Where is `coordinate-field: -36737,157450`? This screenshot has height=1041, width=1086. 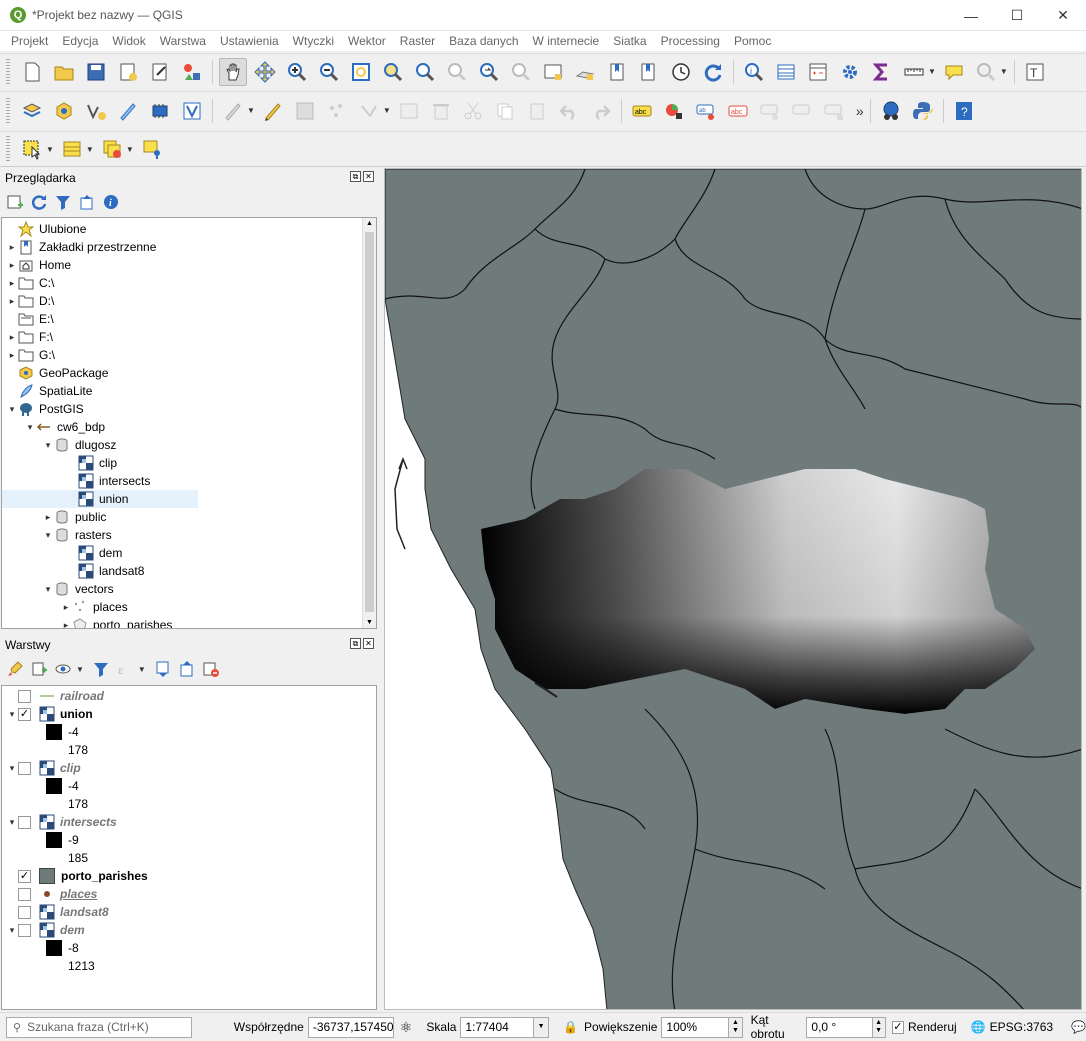
coordinate-field: -36737,157450 is located at coordinates (350, 1027).